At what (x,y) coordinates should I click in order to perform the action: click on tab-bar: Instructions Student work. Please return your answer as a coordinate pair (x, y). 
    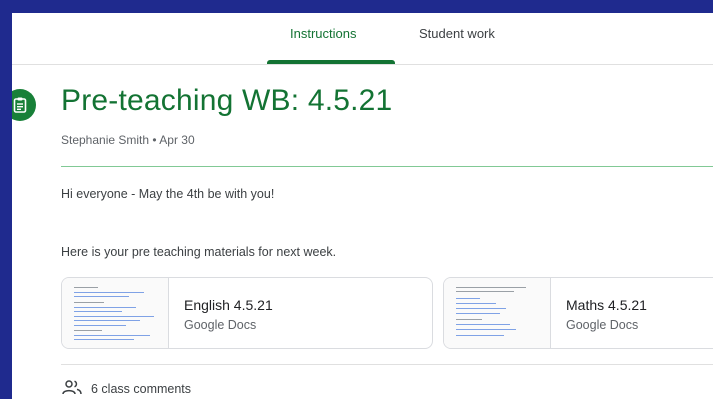
    Looking at the image, I should click on (362, 39).